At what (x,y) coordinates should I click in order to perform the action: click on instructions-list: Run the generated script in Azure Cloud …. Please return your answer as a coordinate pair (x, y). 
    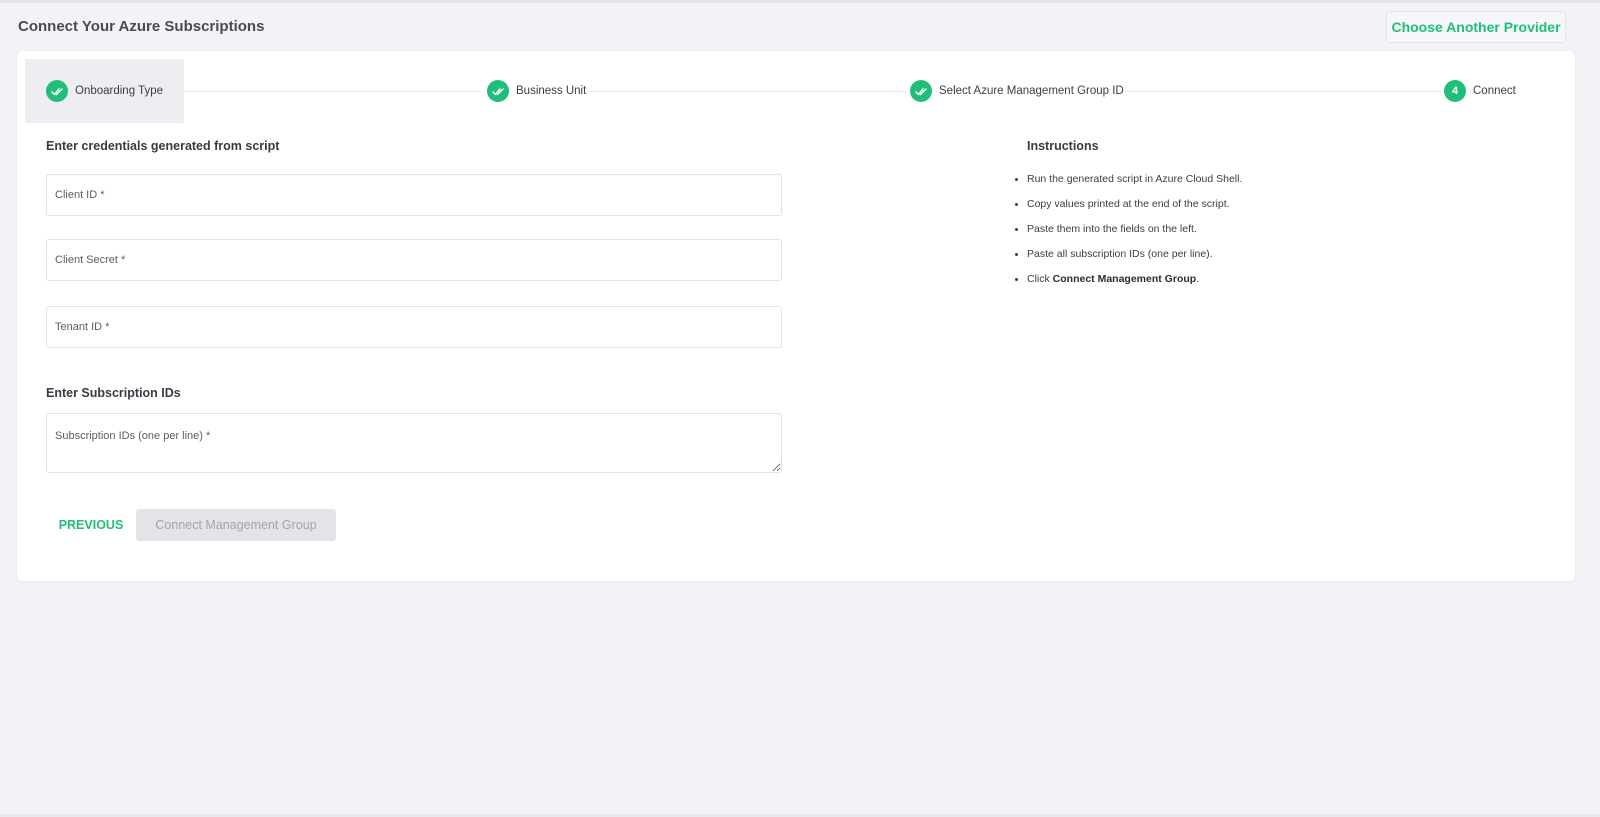
    Looking at the image, I should click on (1127, 234).